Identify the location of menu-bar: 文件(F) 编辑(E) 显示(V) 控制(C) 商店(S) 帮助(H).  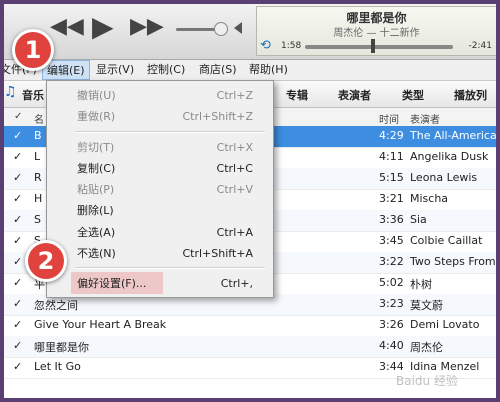
(250, 70).